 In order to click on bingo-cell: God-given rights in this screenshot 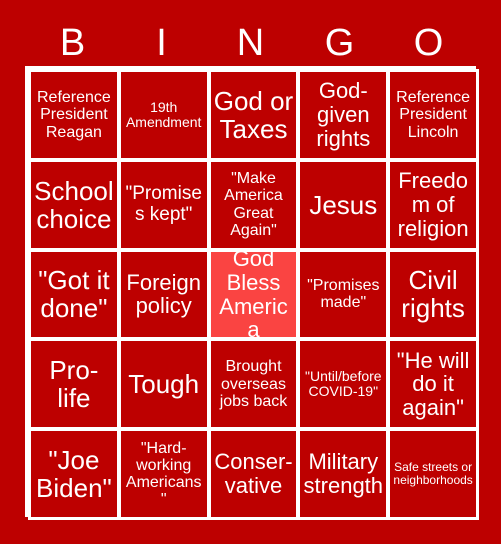, I will do `click(343, 115)`.